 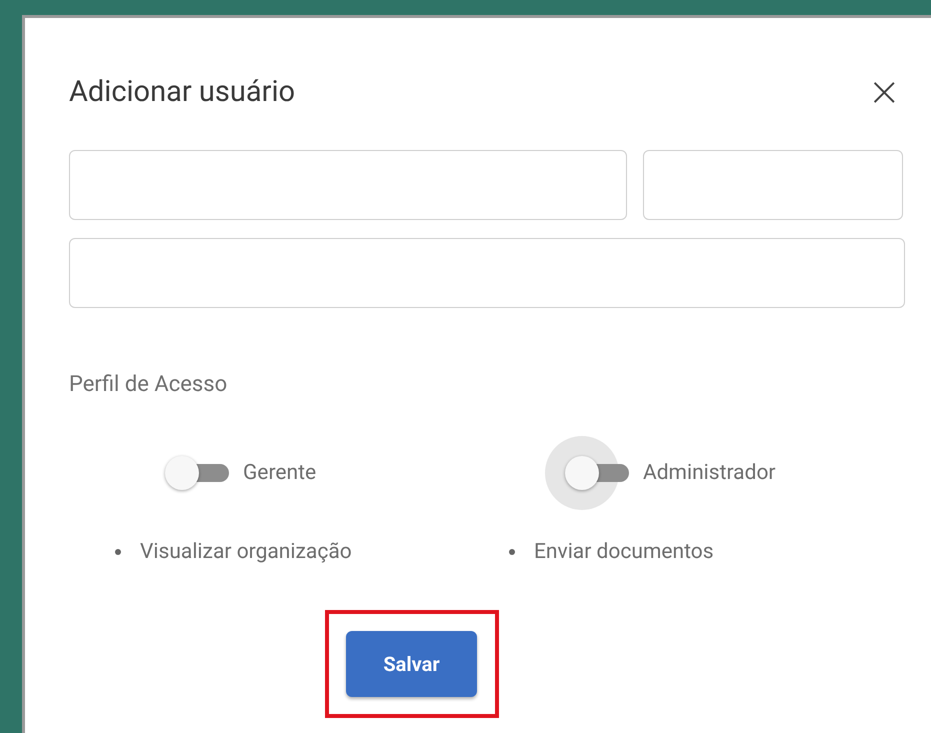 I want to click on toggle-label: Gerente, so click(x=279, y=473).